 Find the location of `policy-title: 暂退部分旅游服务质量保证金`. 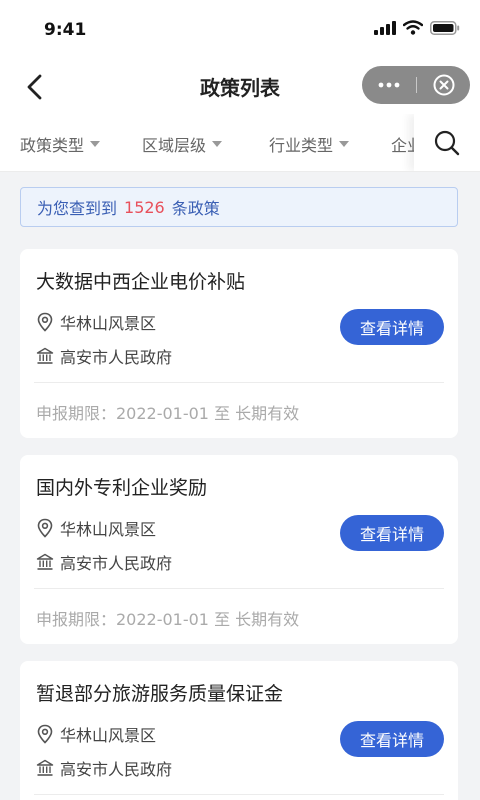

policy-title: 暂退部分旅游服务质量保证金 is located at coordinates (160, 694).